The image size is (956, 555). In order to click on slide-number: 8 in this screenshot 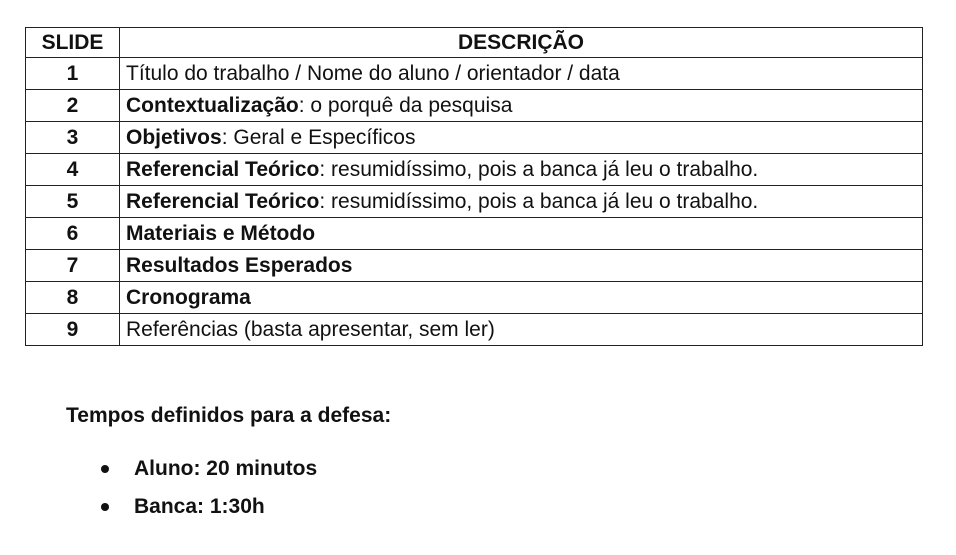, I will do `click(72, 297)`.